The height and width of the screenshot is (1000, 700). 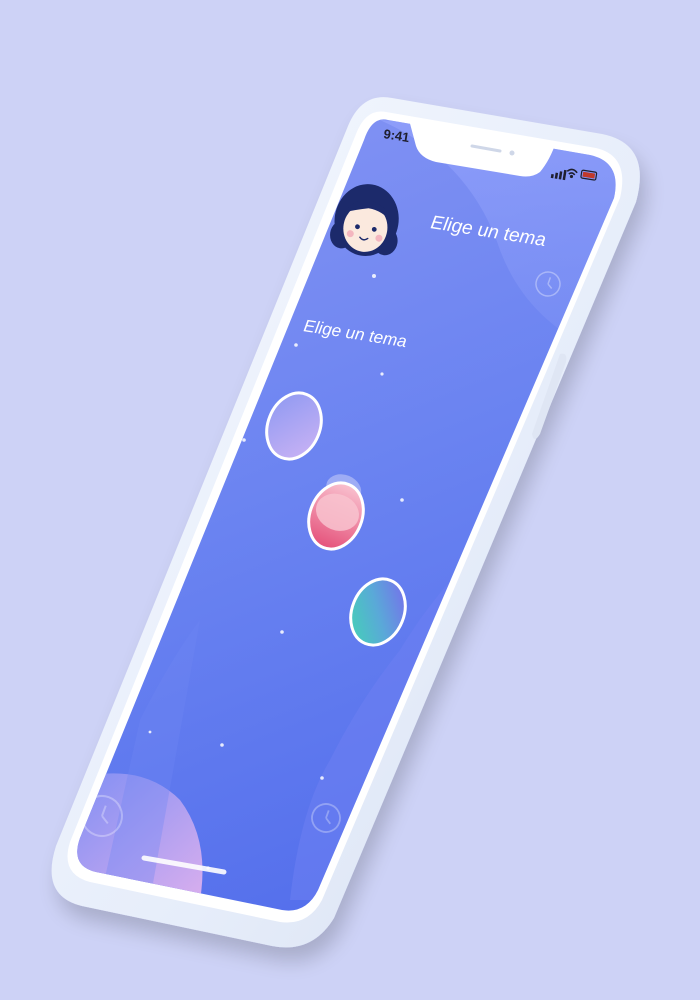 What do you see at coordinates (512, 153) in the screenshot?
I see `camera` at bounding box center [512, 153].